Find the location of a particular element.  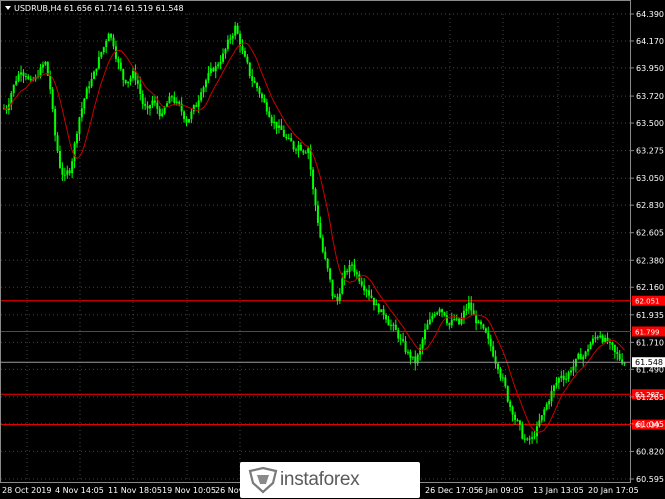

x-tick-label: 13 Jan 13:05 is located at coordinates (558, 490).